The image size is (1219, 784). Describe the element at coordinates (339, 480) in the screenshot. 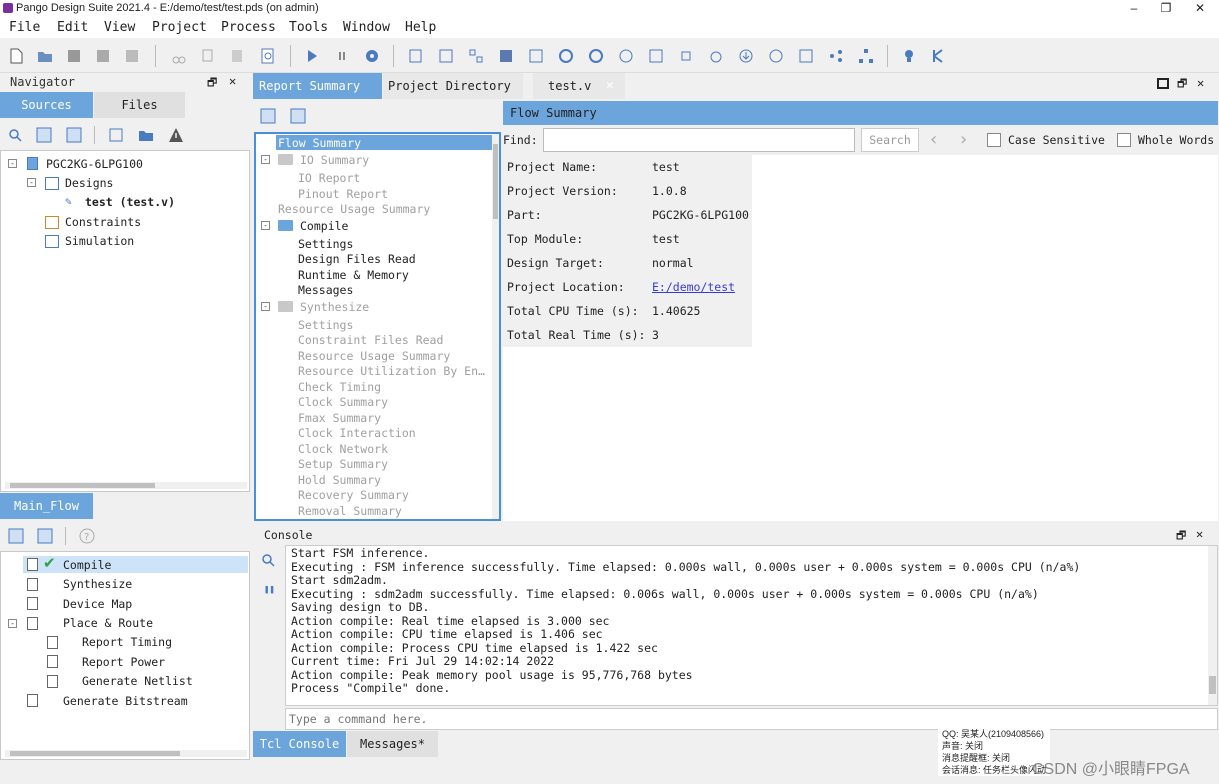

I see `report-hold-summary: Hold Summary` at that location.